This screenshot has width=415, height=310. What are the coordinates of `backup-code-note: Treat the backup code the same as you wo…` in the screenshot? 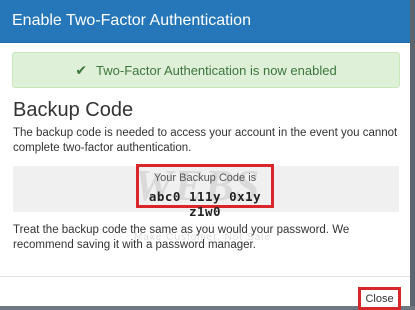 It's located at (181, 237).